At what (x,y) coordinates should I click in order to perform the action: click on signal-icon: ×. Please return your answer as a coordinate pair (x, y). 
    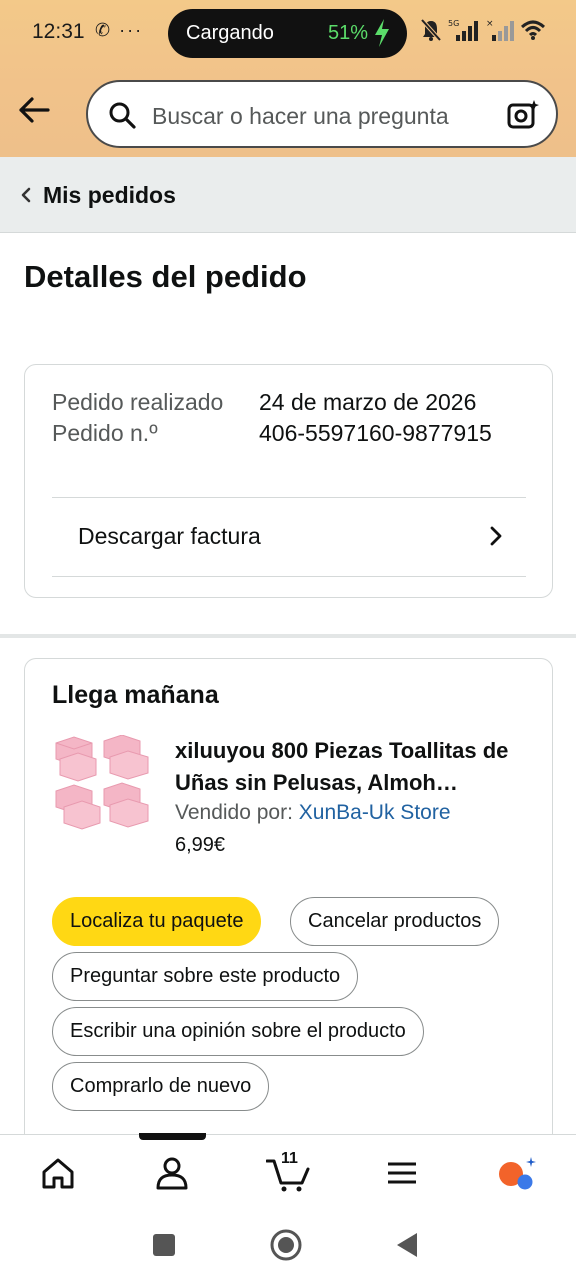
    Looking at the image, I should click on (500, 30).